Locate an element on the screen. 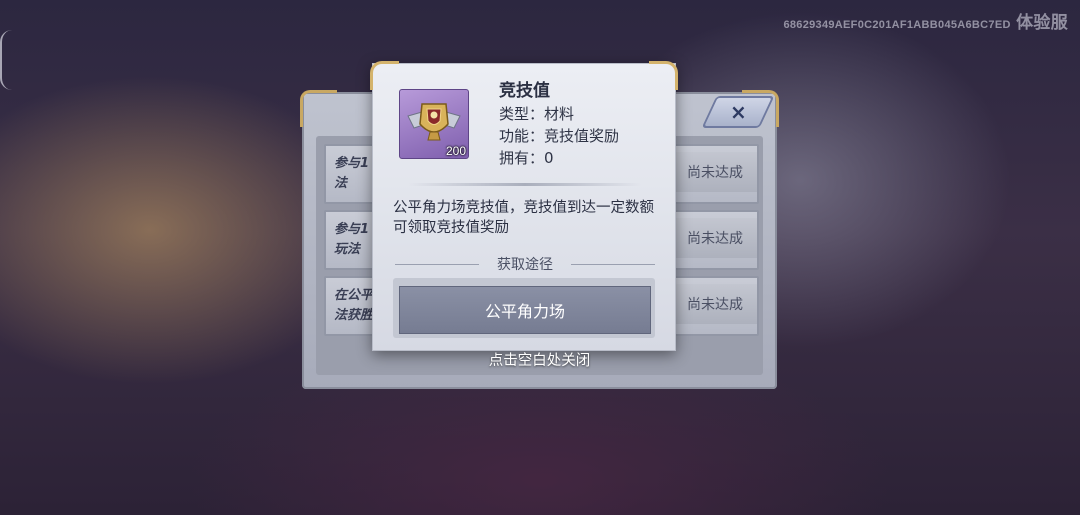  item-icon-frame: 200 is located at coordinates (434, 124).